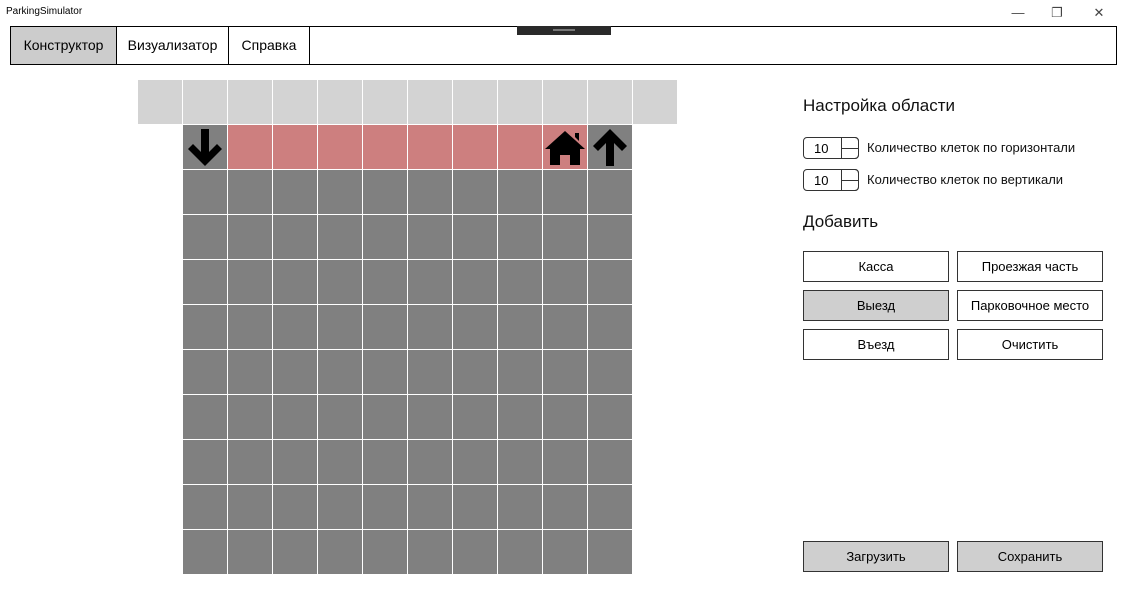 The image size is (1134, 604). What do you see at coordinates (876, 266) in the screenshot?
I see `cashier-button: Касса` at bounding box center [876, 266].